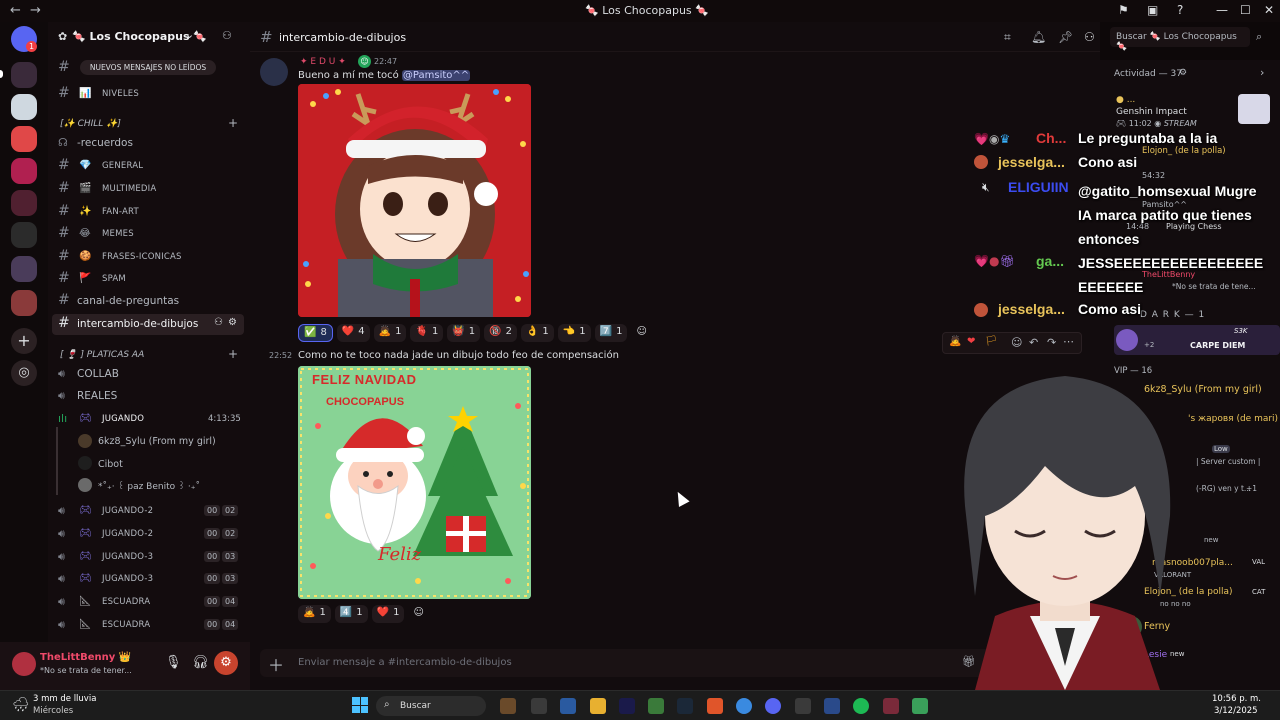 The image size is (1280, 720). I want to click on steam-icon, so click(685, 706).